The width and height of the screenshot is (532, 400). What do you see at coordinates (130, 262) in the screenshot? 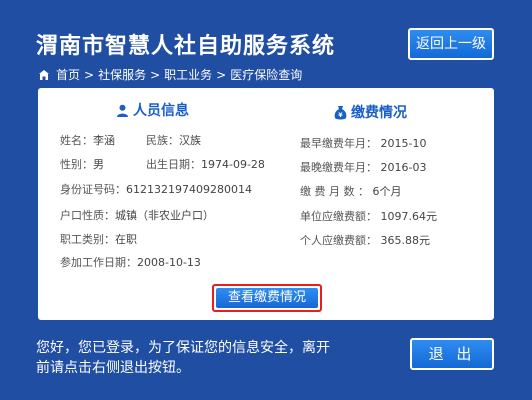
I see `work-start-row: 参加工作日期：2008-10-13` at bounding box center [130, 262].